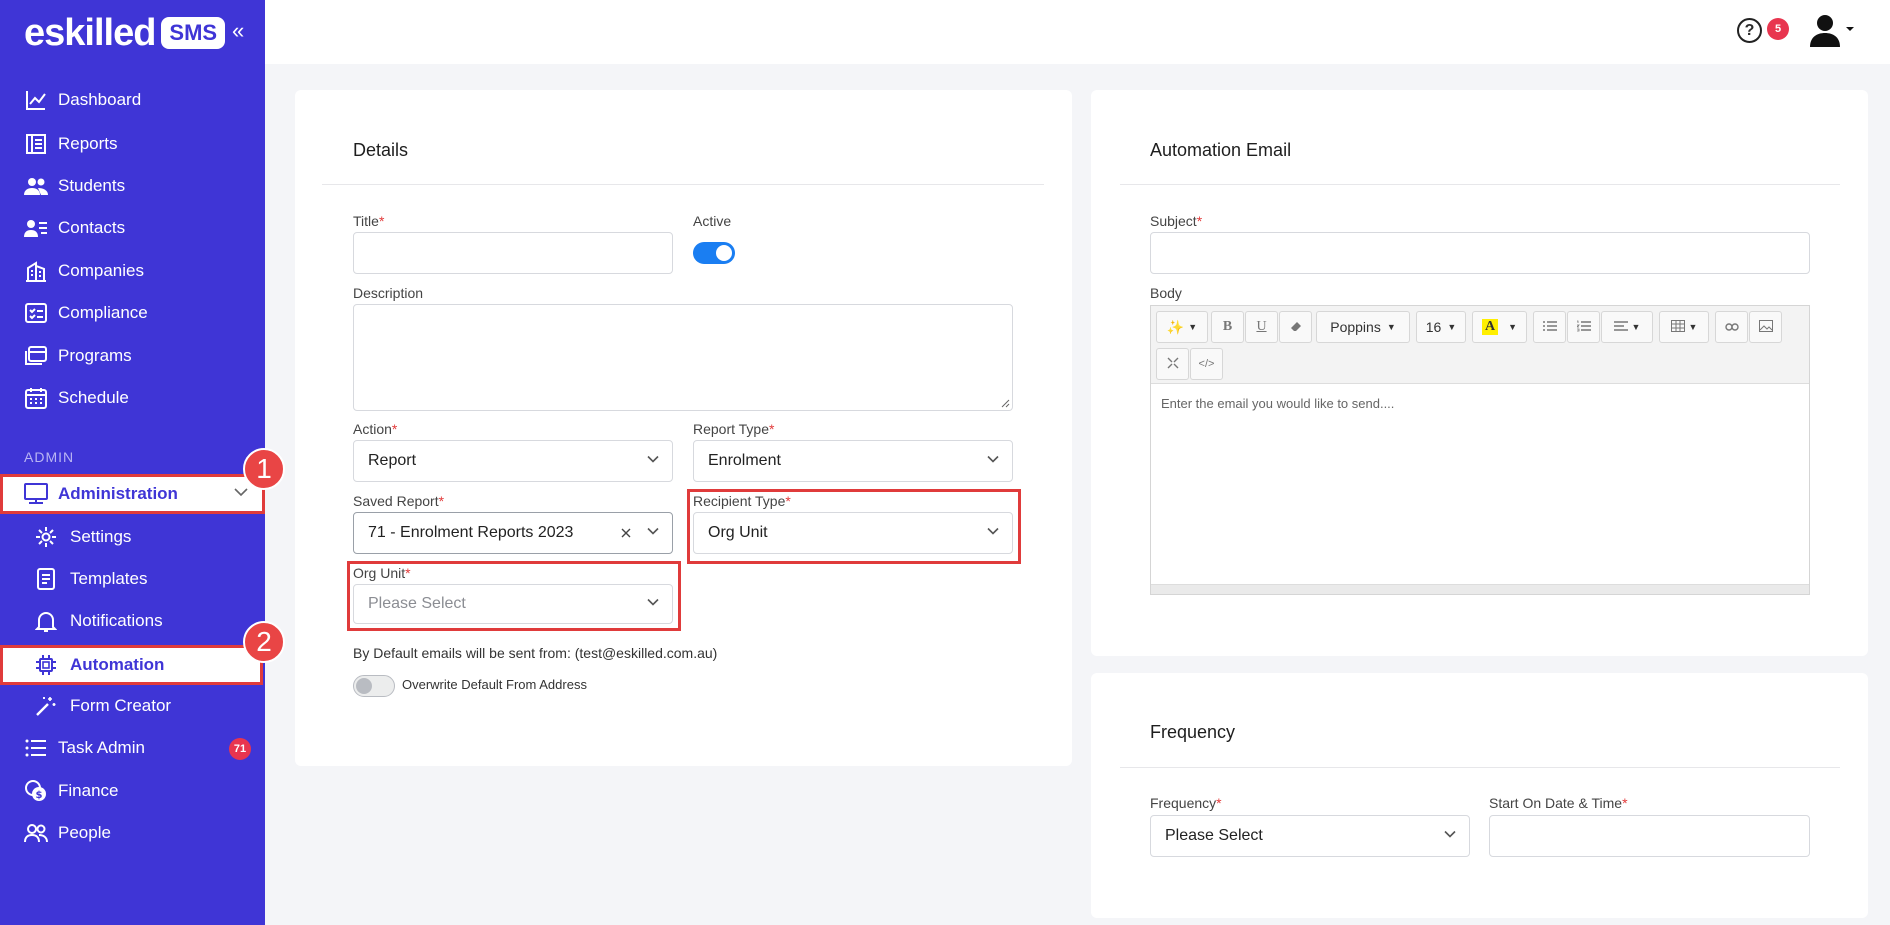  What do you see at coordinates (683, 184) in the screenshot?
I see `details-divider` at bounding box center [683, 184].